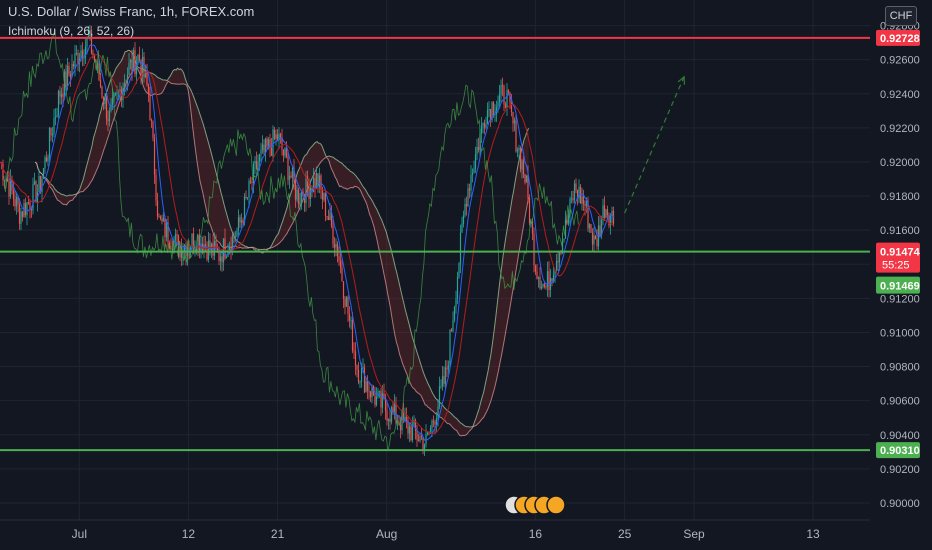  I want to click on y-tick-label: 0.91200, so click(900, 299).